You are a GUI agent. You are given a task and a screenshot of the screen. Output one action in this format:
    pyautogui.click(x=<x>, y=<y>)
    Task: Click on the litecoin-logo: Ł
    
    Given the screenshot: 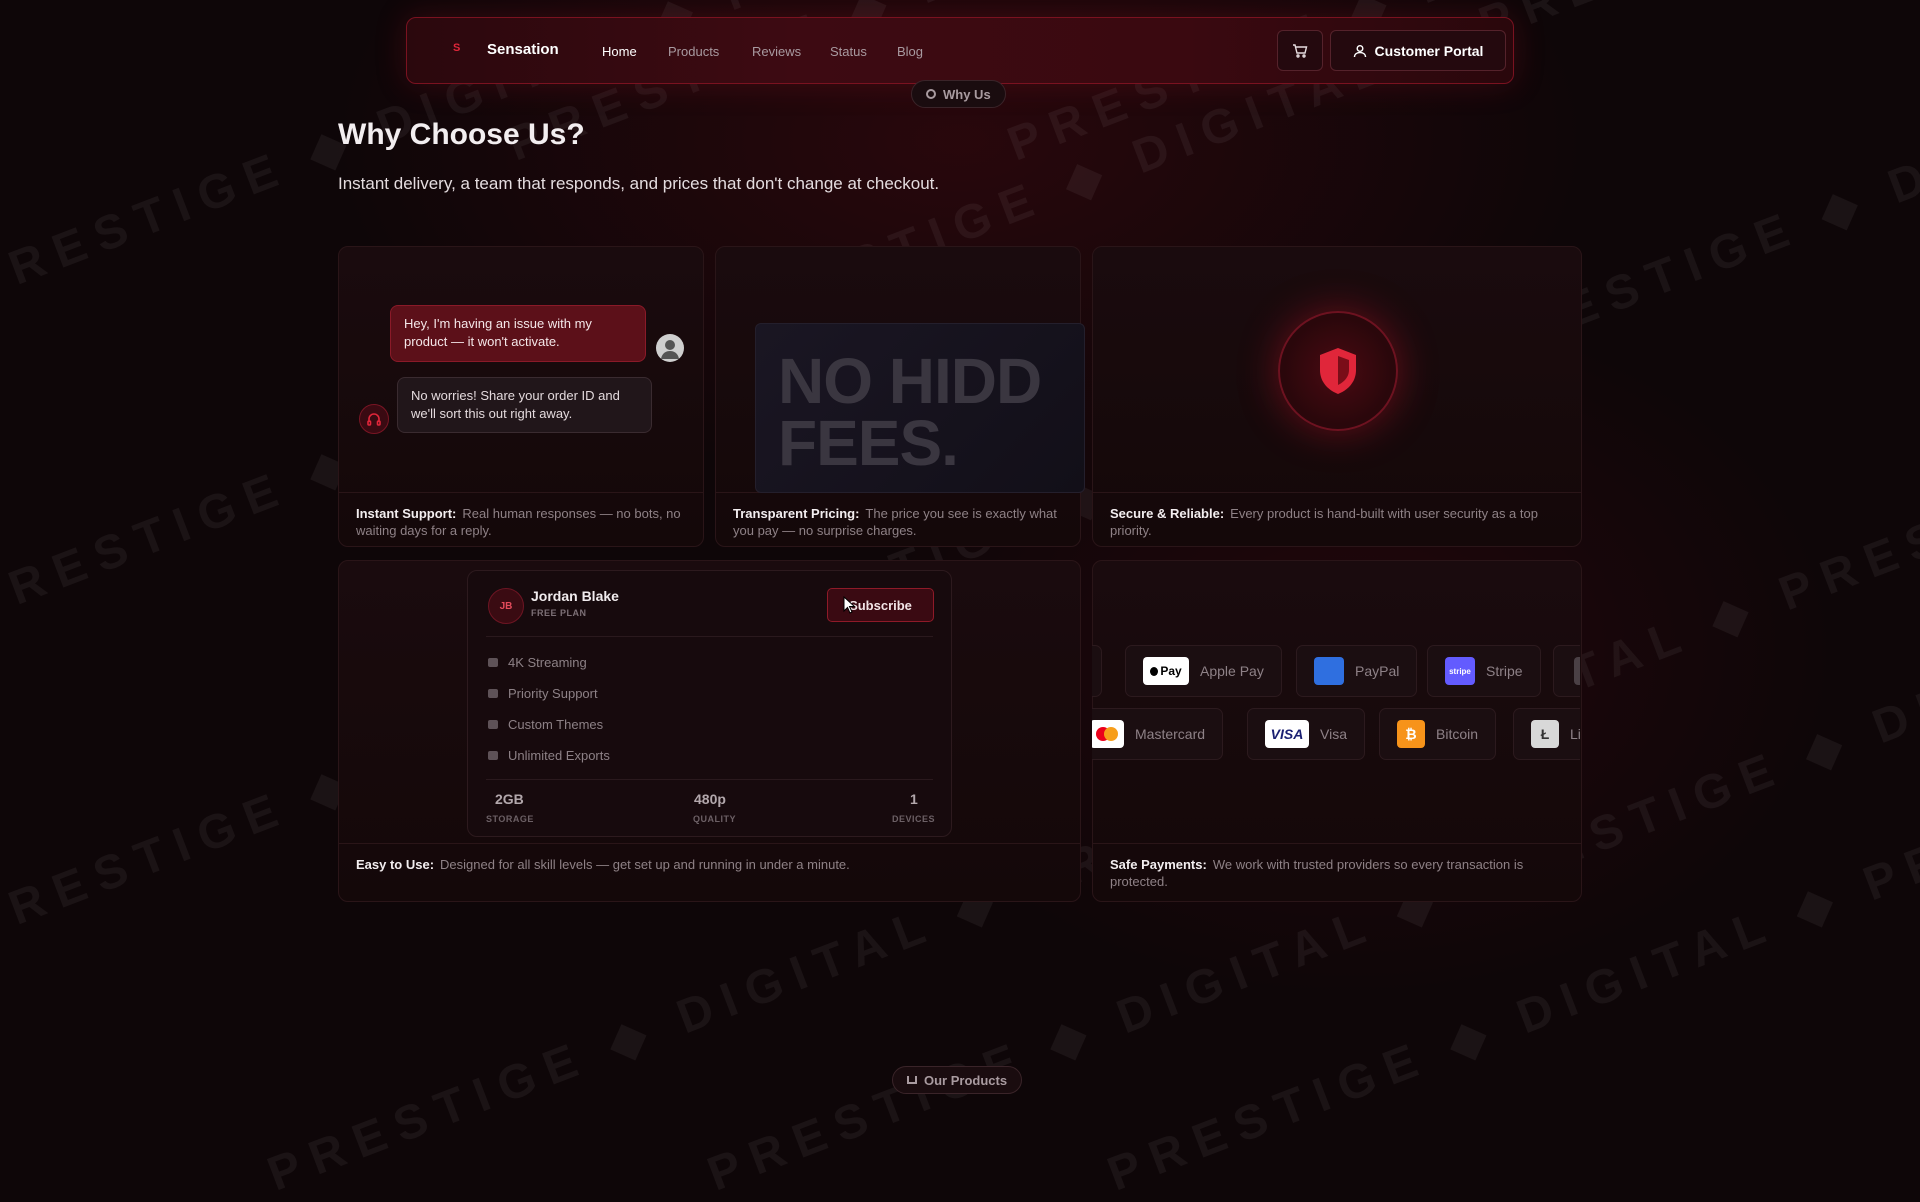 What is the action you would take?
    pyautogui.click(x=1545, y=734)
    